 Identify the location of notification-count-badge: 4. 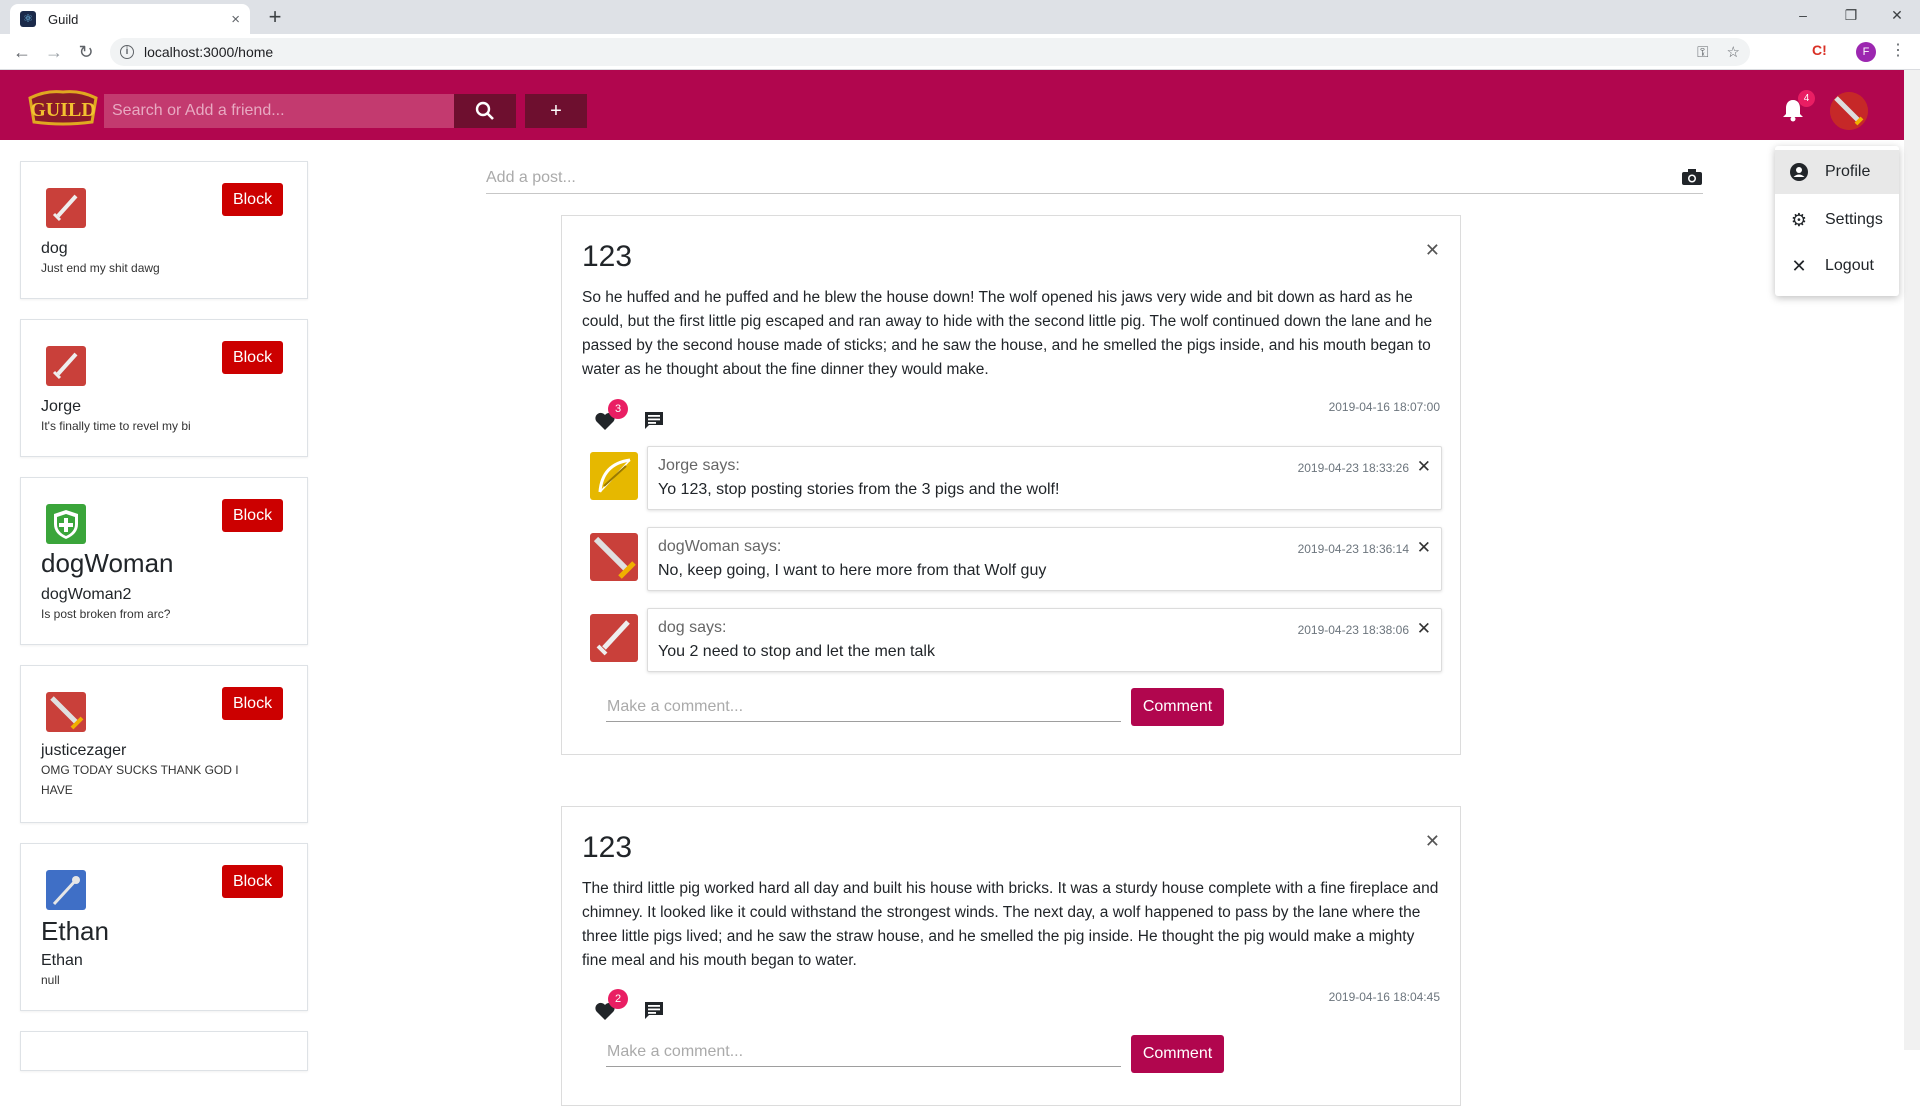
(1806, 98).